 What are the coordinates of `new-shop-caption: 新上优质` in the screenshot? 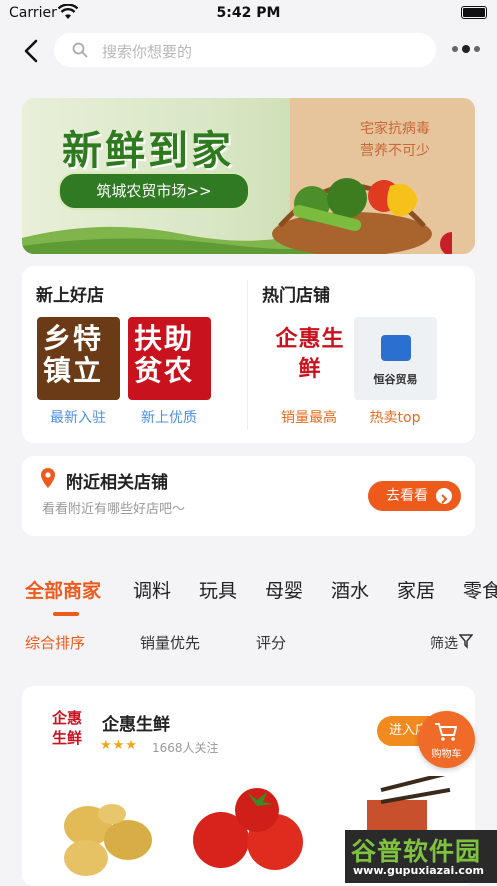 It's located at (169, 417).